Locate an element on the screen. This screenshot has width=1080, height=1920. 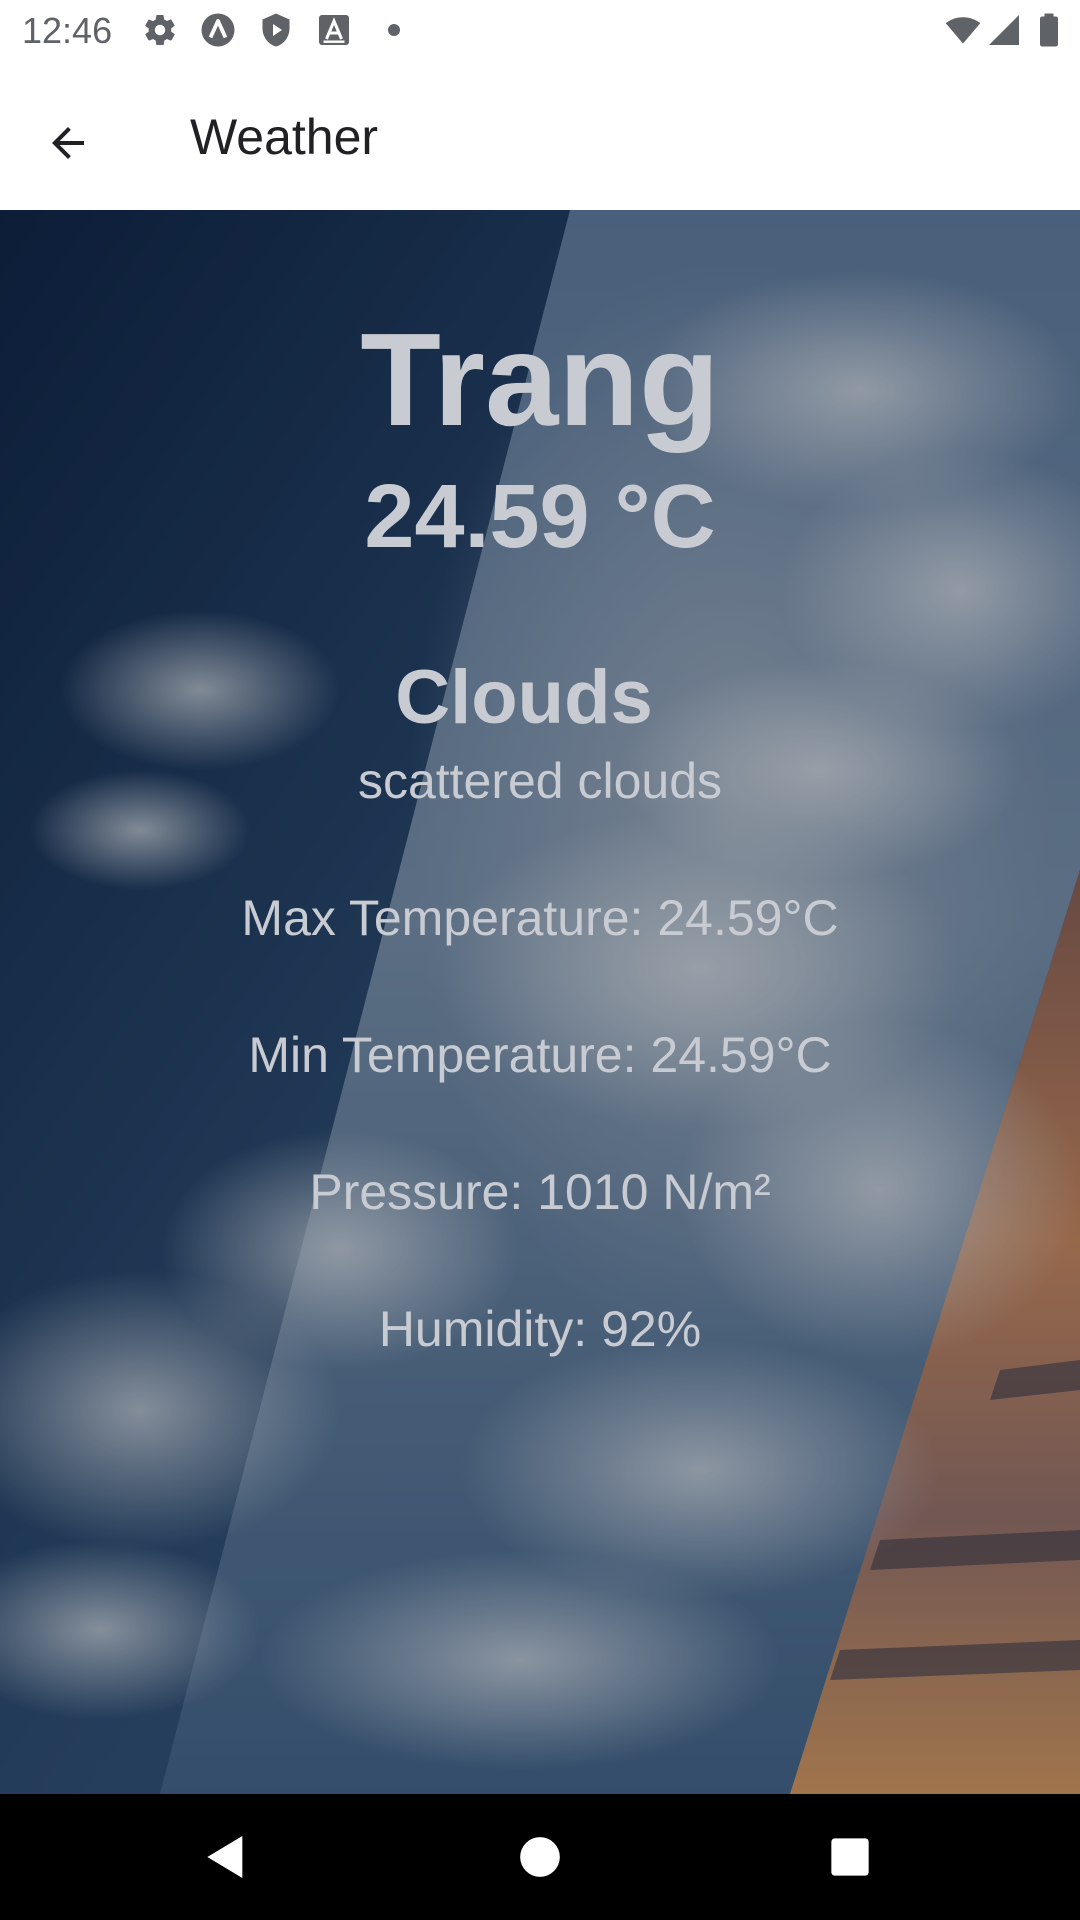
status-time: 12:46 is located at coordinates (67, 30).